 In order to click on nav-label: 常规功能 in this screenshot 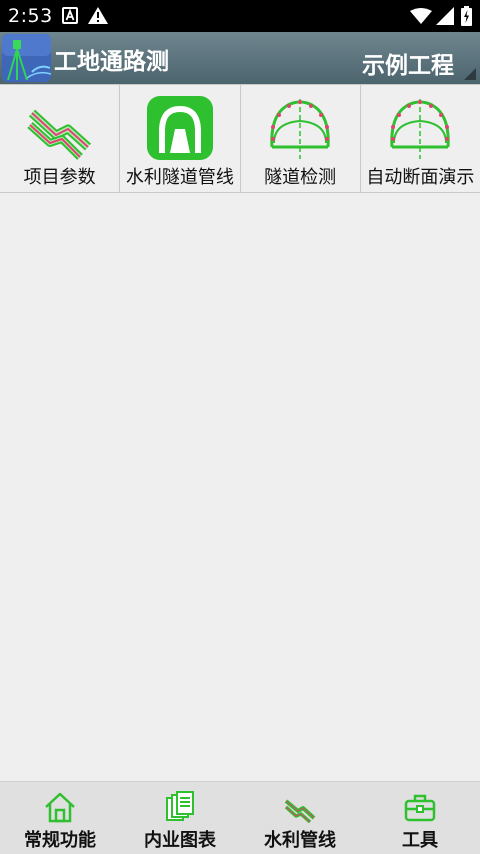, I will do `click(60, 840)`.